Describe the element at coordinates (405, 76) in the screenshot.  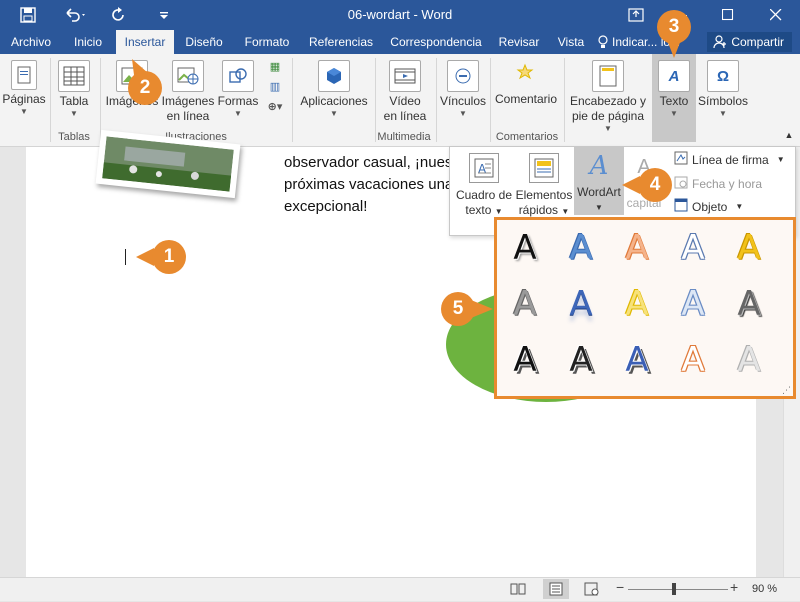
I see `video-icon` at that location.